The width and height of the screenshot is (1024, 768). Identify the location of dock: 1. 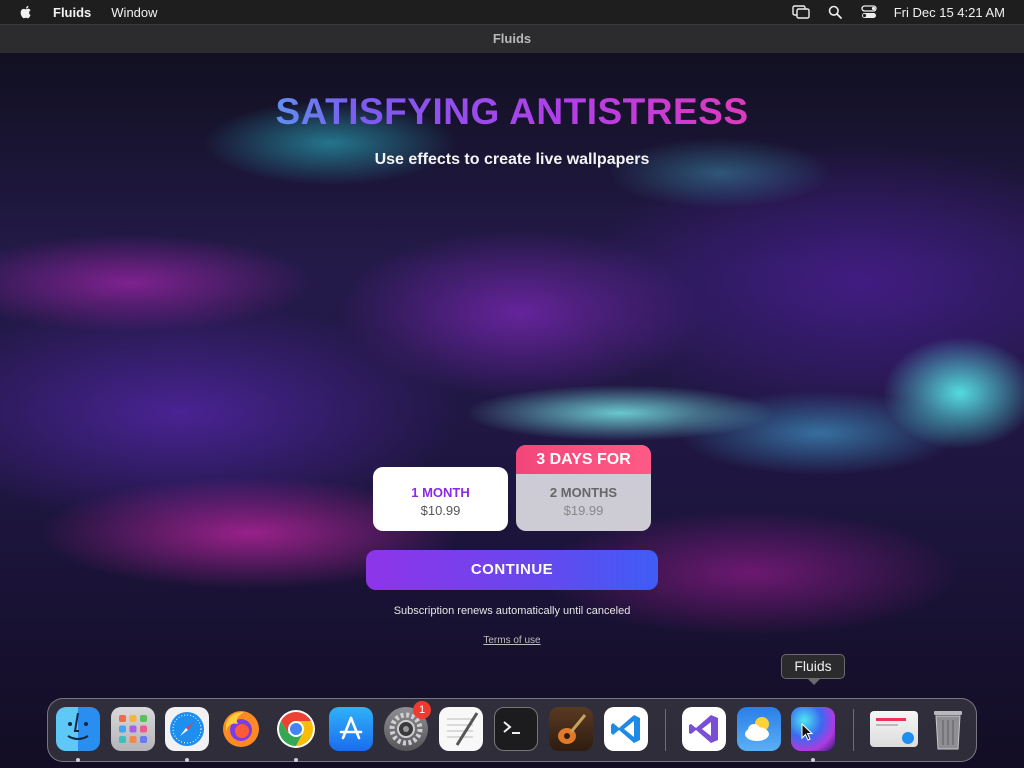
(512, 730).